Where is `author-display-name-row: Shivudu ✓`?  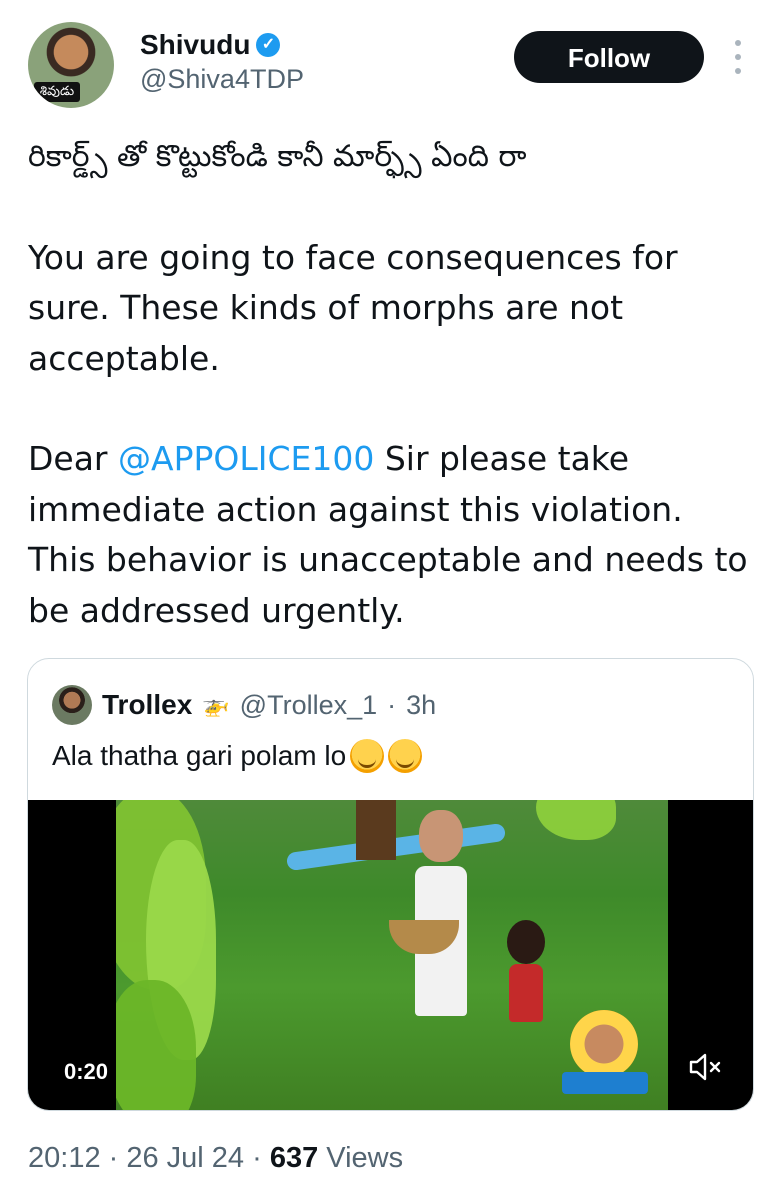 author-display-name-row: Shivudu ✓ is located at coordinates (222, 45).